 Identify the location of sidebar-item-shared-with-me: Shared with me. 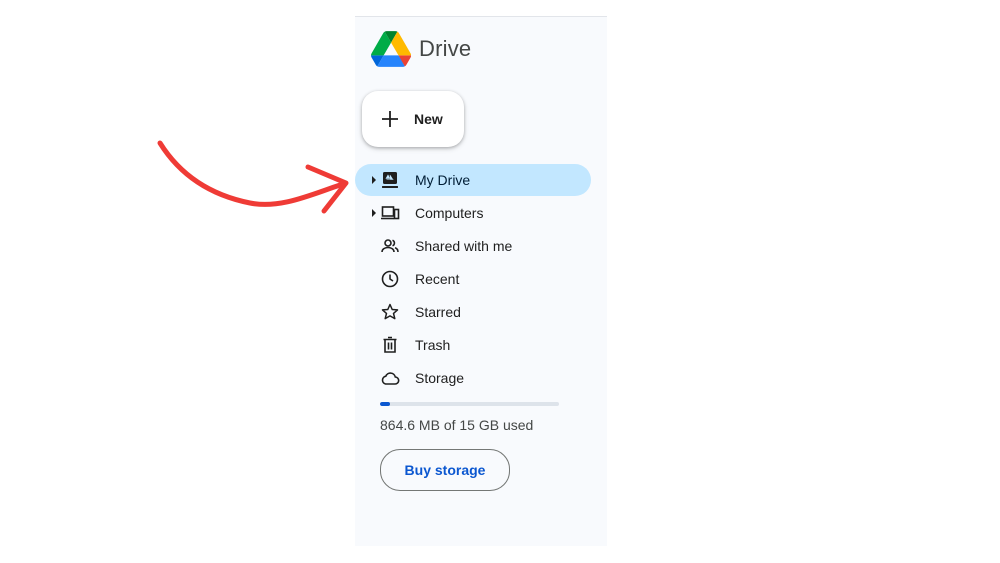
(481, 246).